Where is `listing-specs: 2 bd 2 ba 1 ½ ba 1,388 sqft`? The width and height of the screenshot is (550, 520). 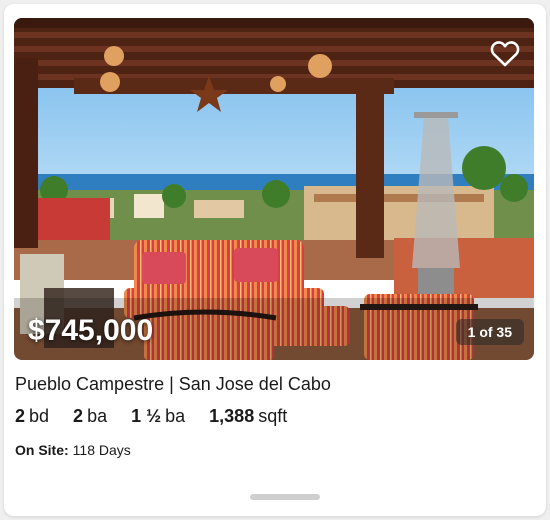 listing-specs: 2 bd 2 ba 1 ½ ba 1,388 sqft is located at coordinates (151, 416).